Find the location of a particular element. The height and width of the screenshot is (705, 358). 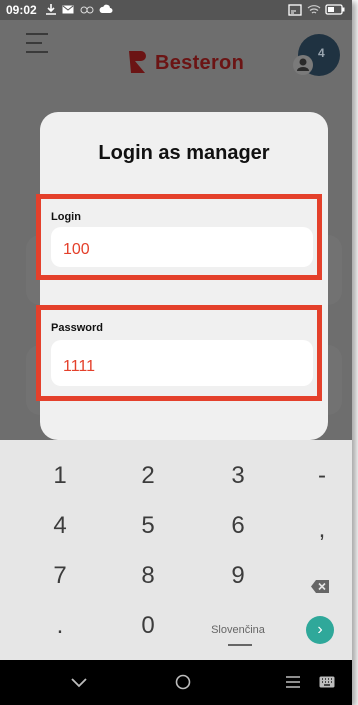

key-5: 5 is located at coordinates (148, 526).